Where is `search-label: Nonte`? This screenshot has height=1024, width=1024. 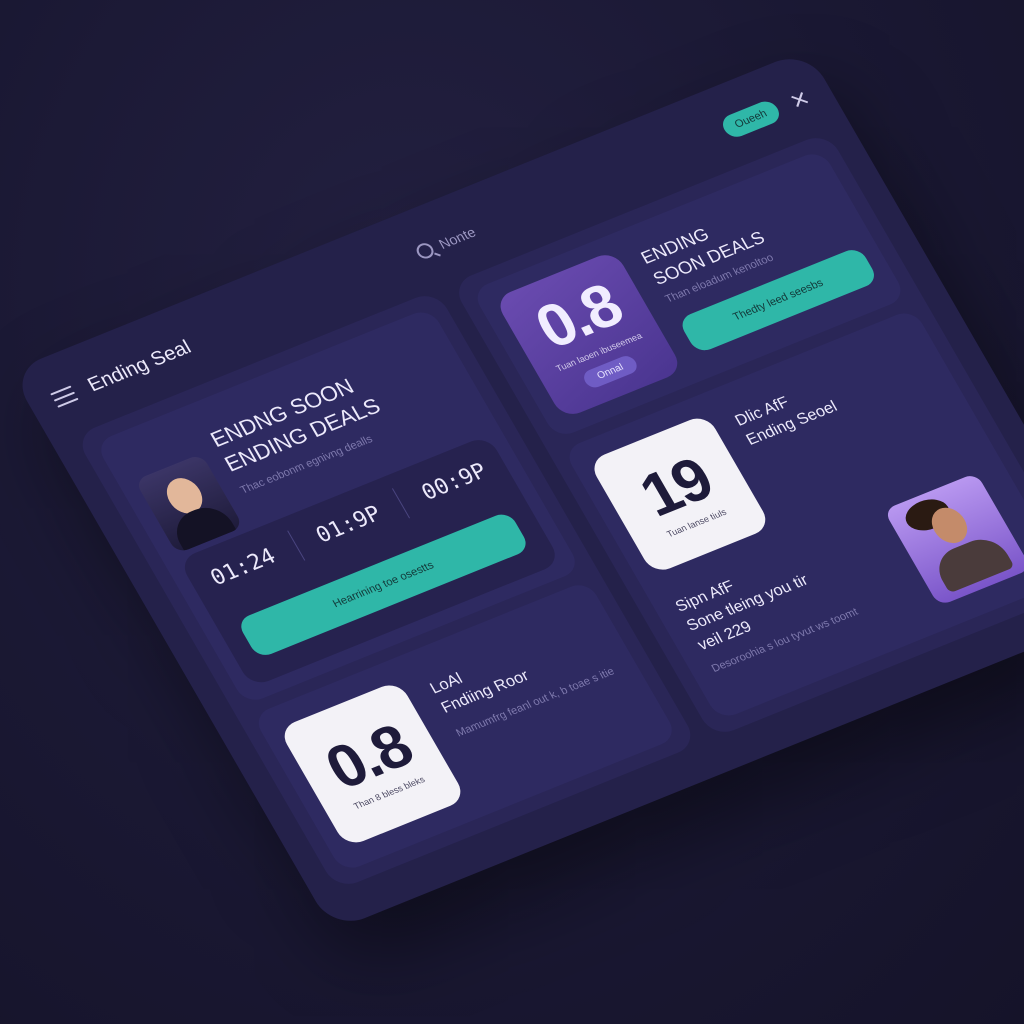 search-label: Nonte is located at coordinates (457, 237).